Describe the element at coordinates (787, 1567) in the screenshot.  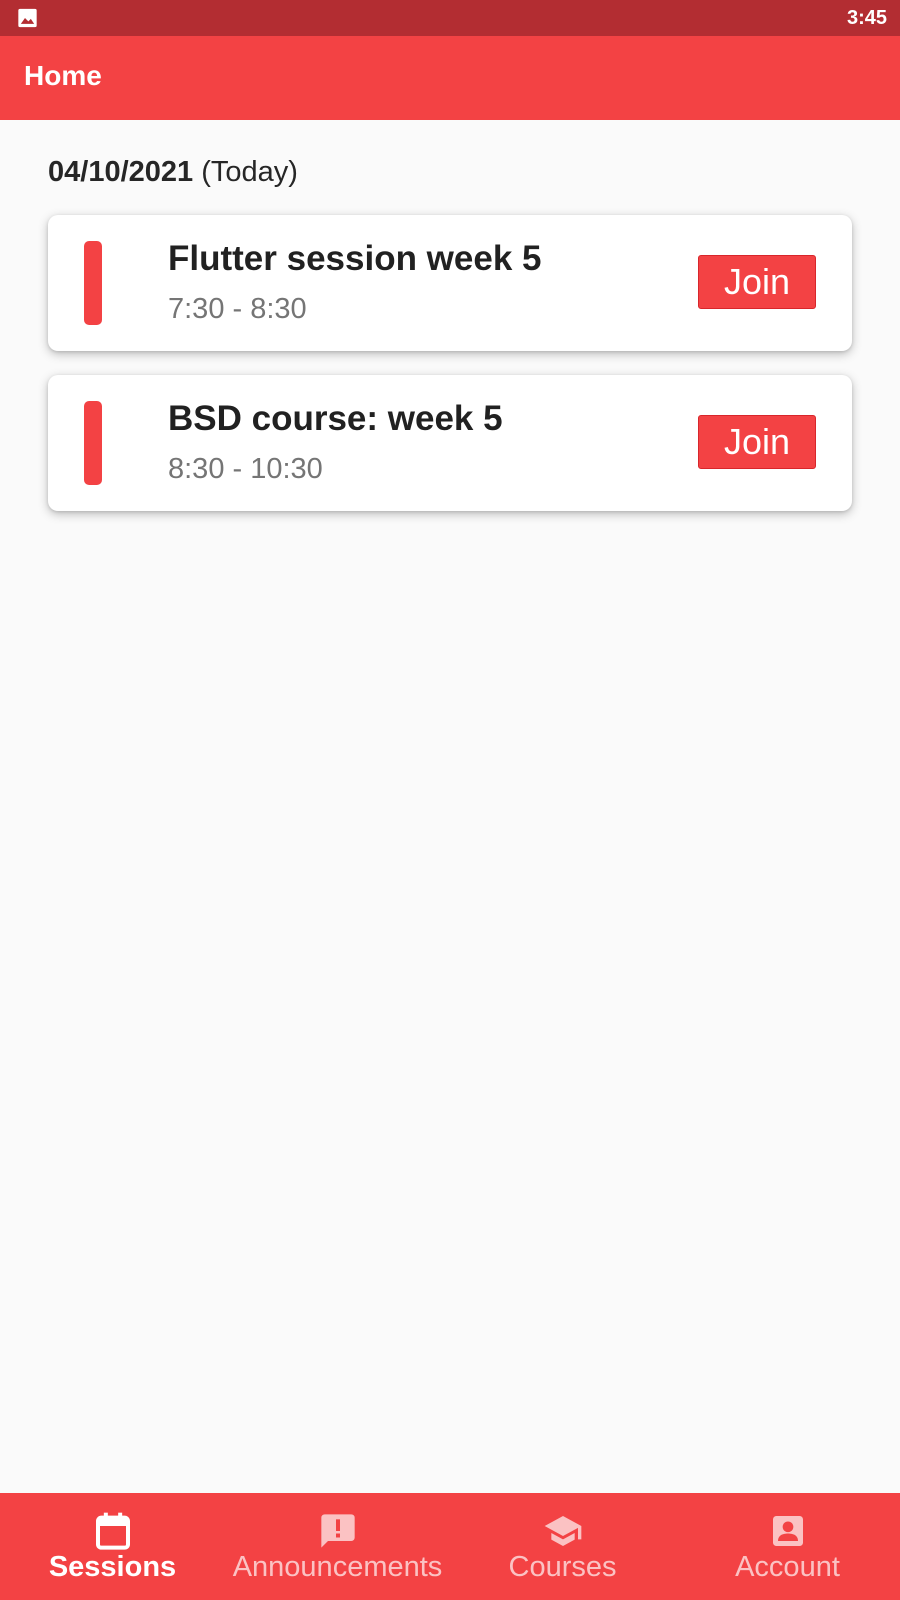
I see `nav-label-account: Account` at that location.